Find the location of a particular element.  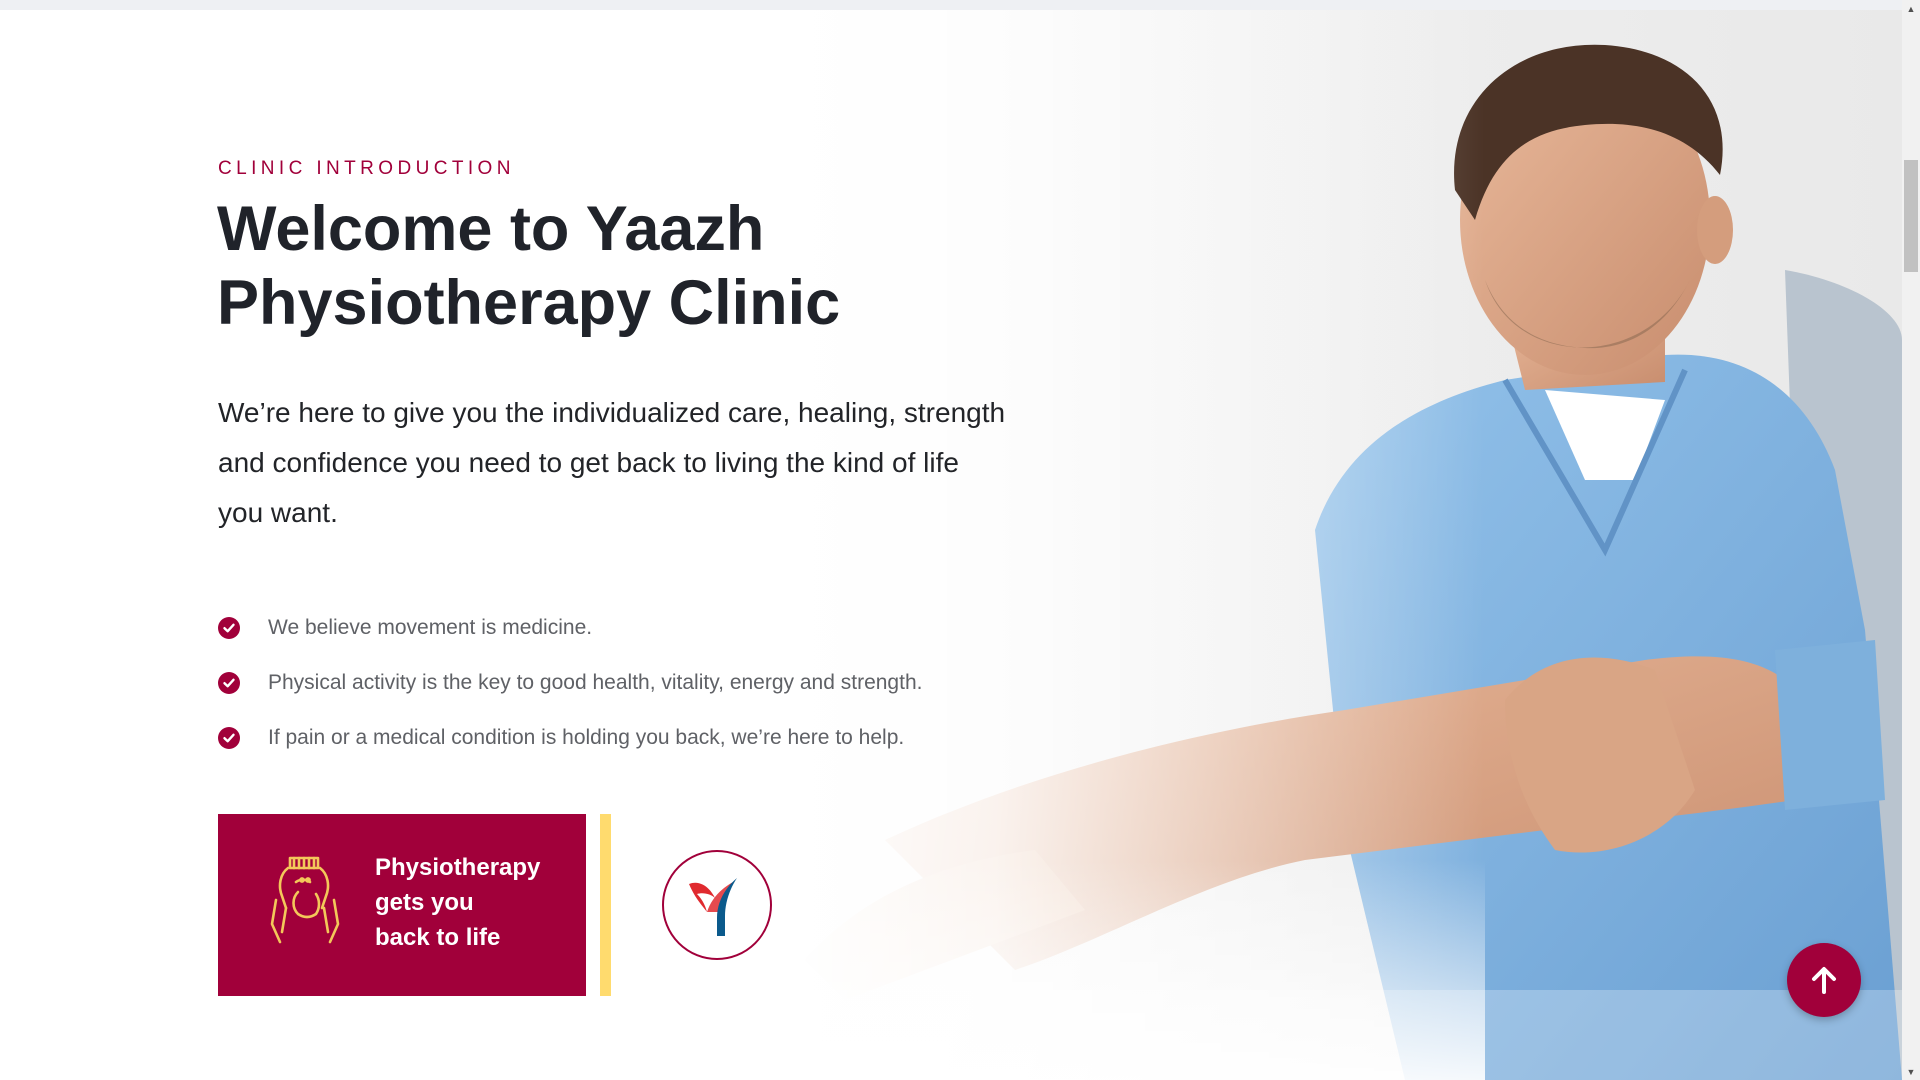

feature-line-1: Physiotherapy is located at coordinates (458, 867).